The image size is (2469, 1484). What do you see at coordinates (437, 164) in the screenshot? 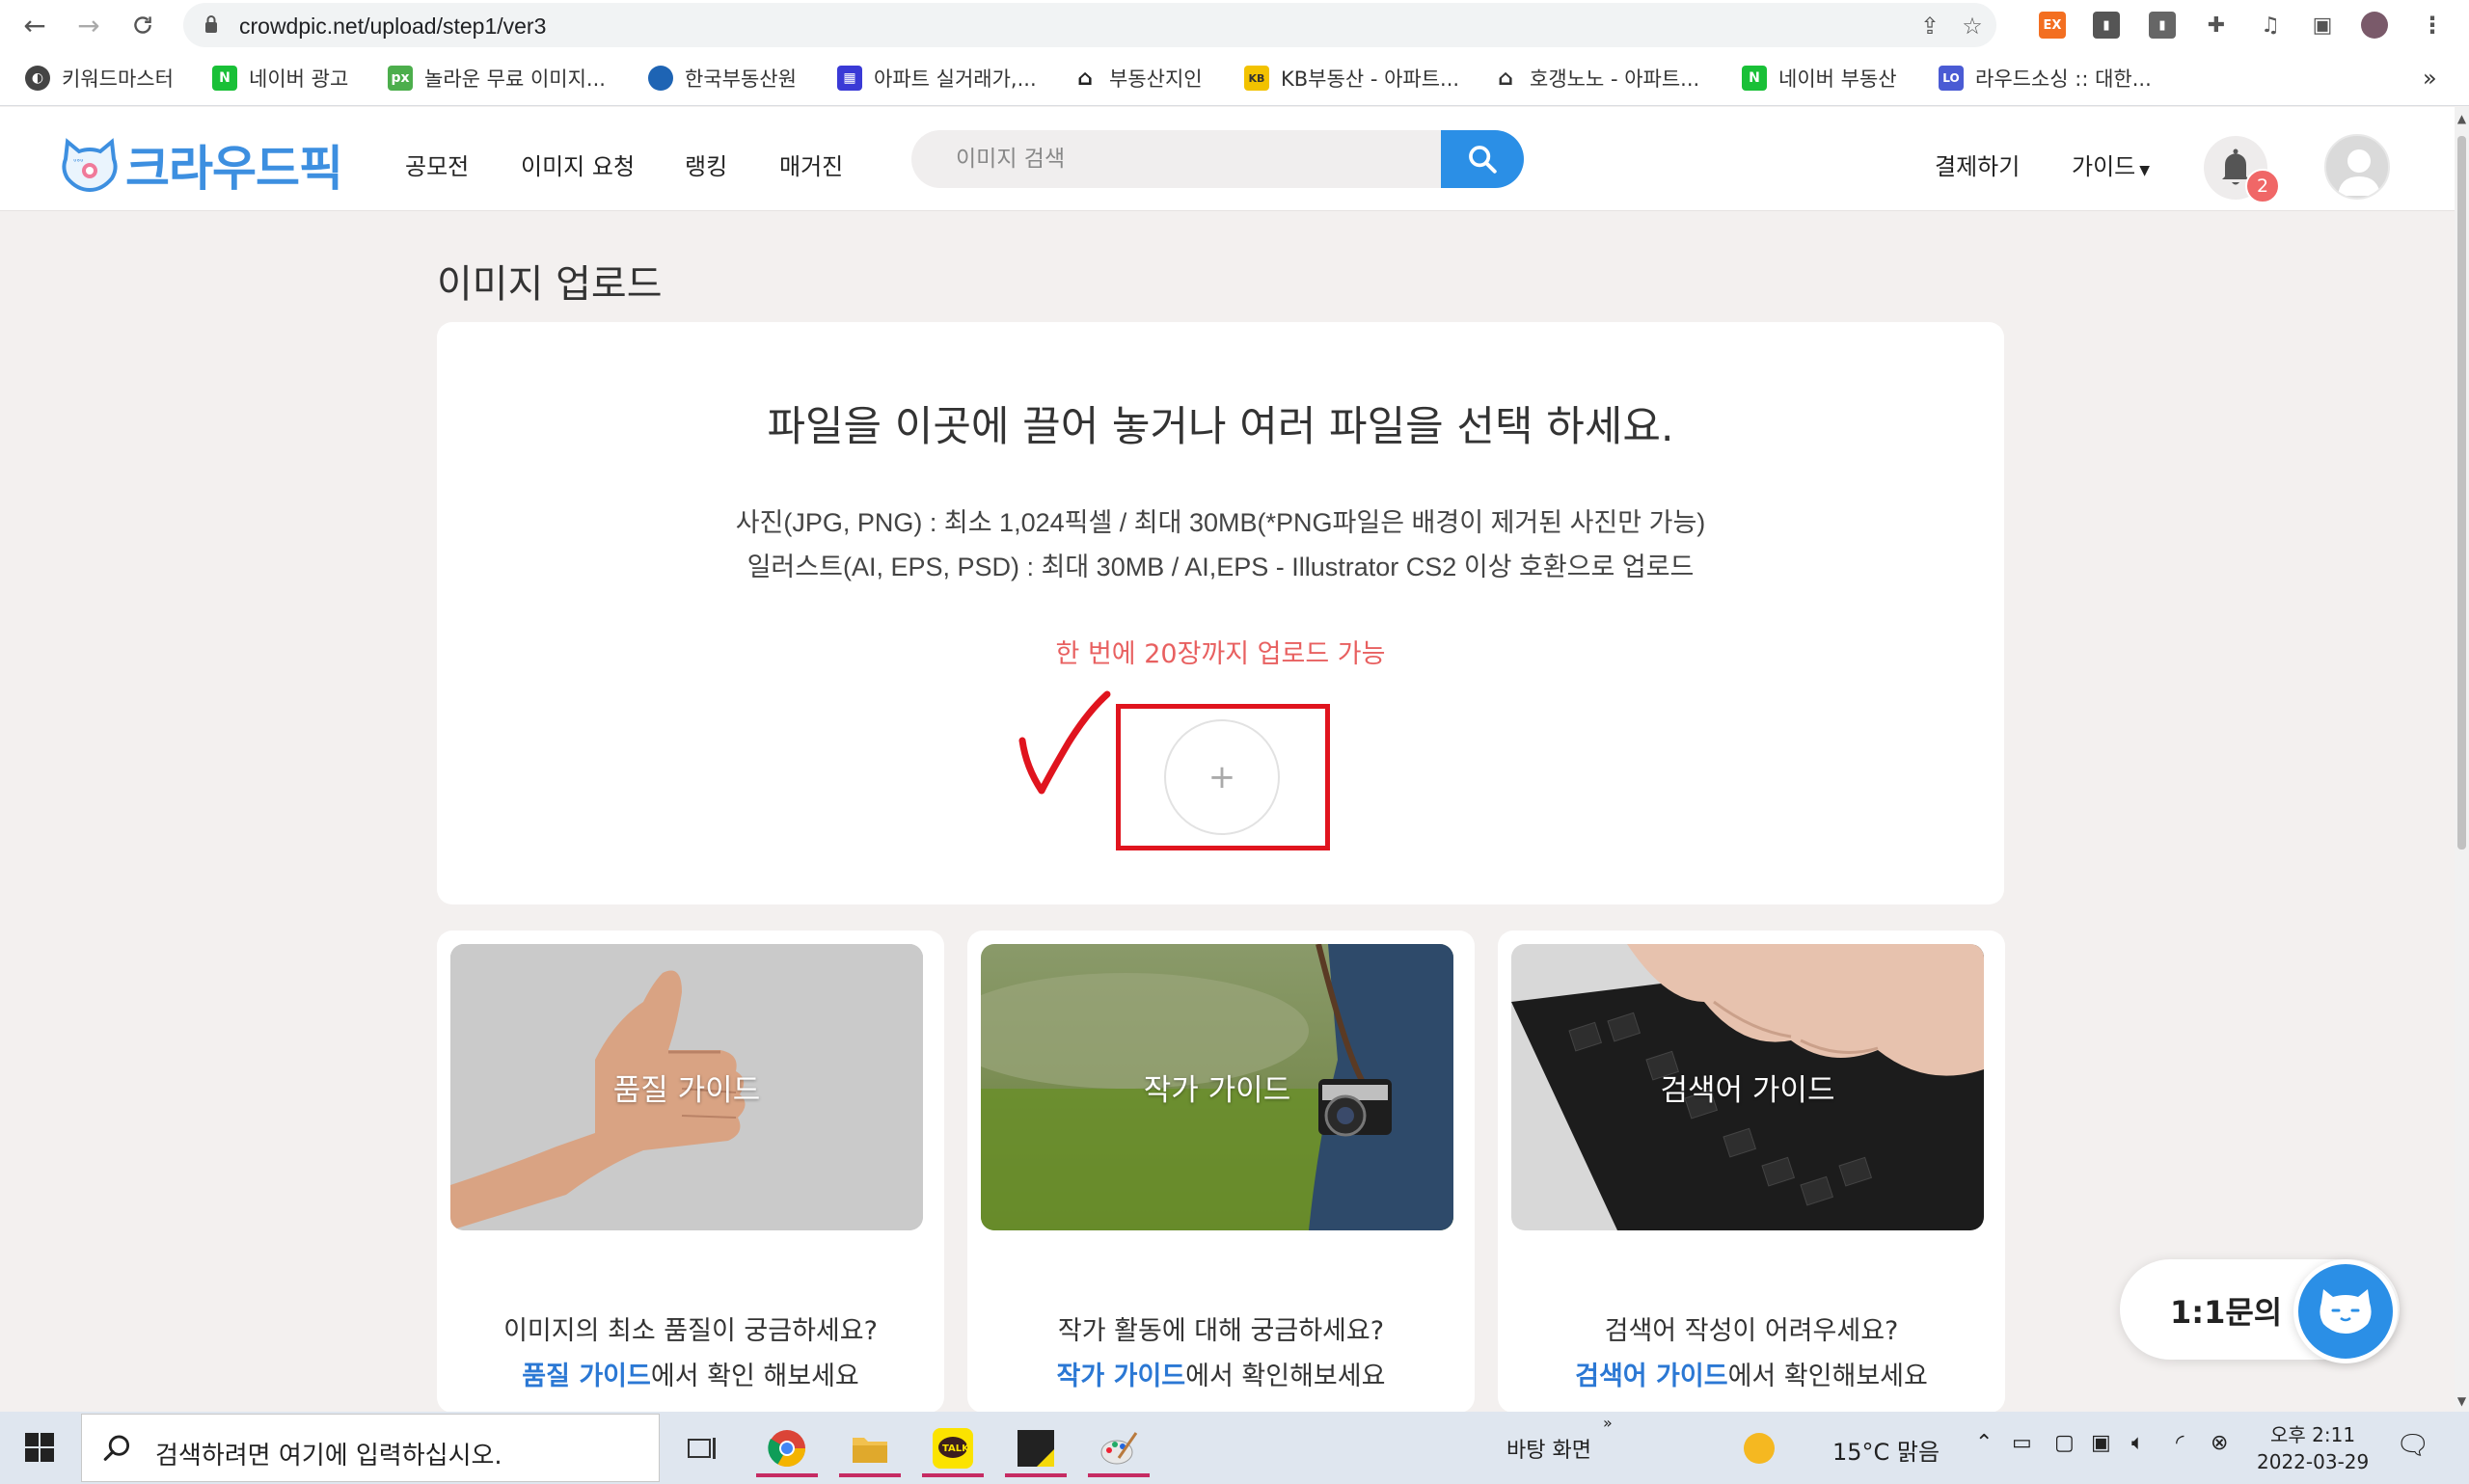
I see `nav-contest: 공모전` at bounding box center [437, 164].